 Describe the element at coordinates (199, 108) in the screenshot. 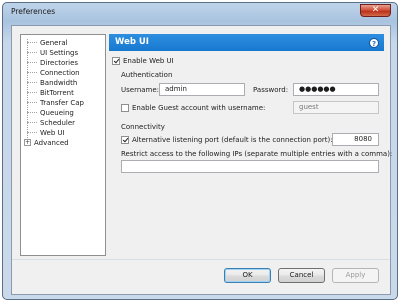

I see `guest-account-label: Enable Guest account with username:` at that location.